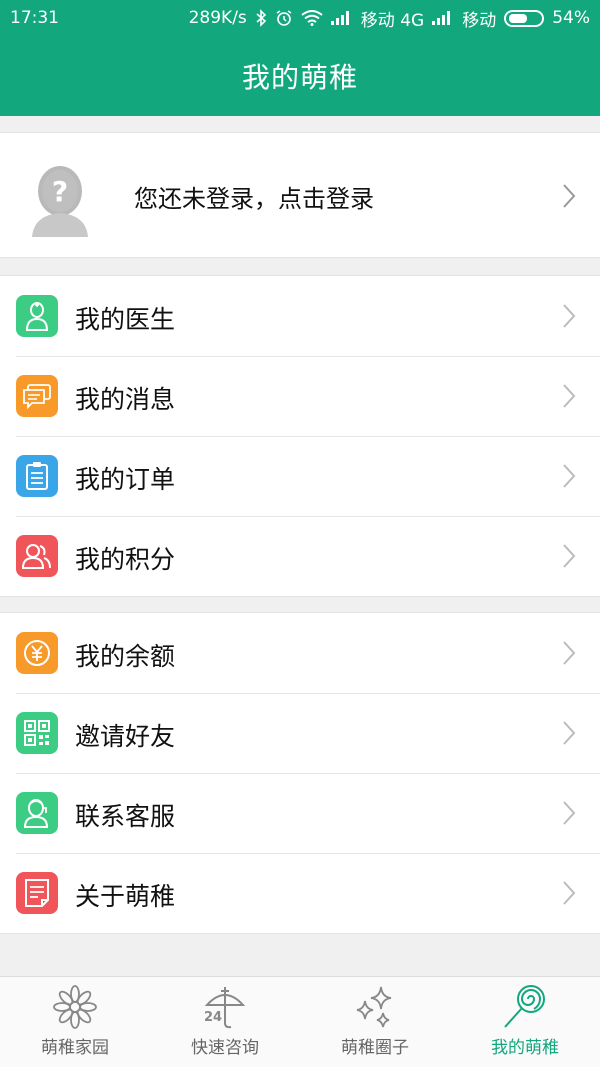 This screenshot has height=1067, width=600. Describe the element at coordinates (37, 653) in the screenshot. I see `balance-icon` at that location.